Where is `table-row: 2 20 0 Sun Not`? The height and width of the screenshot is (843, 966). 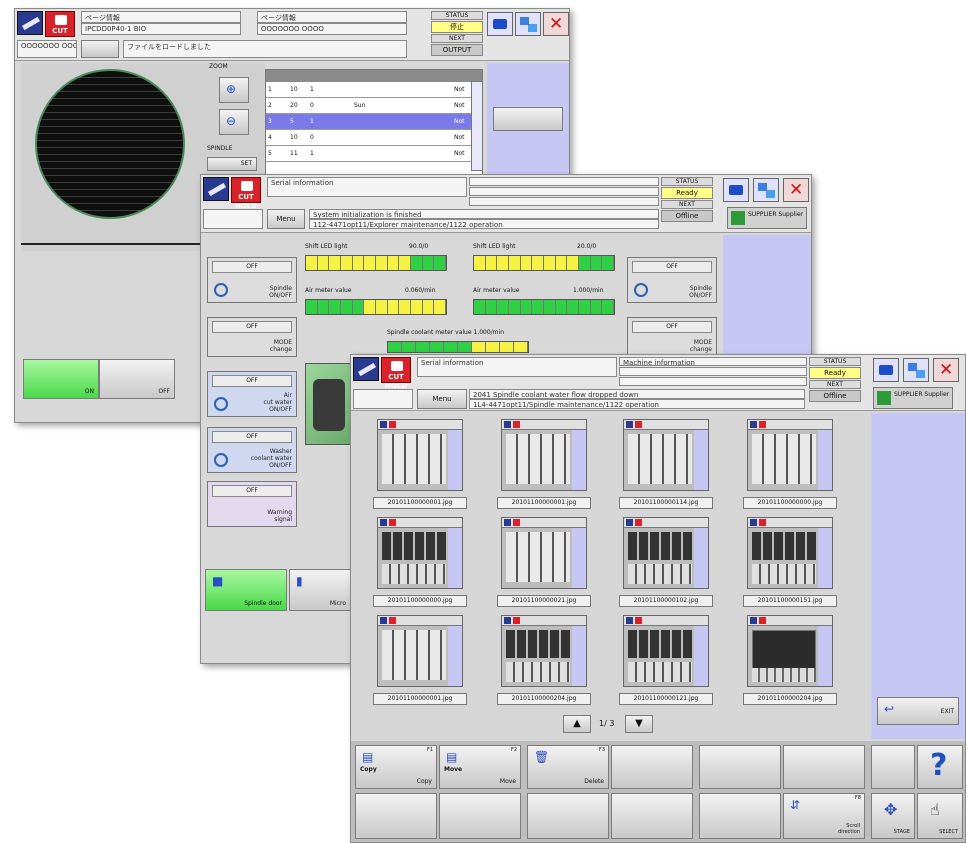 table-row: 2 20 0 Sun Not is located at coordinates (374, 106).